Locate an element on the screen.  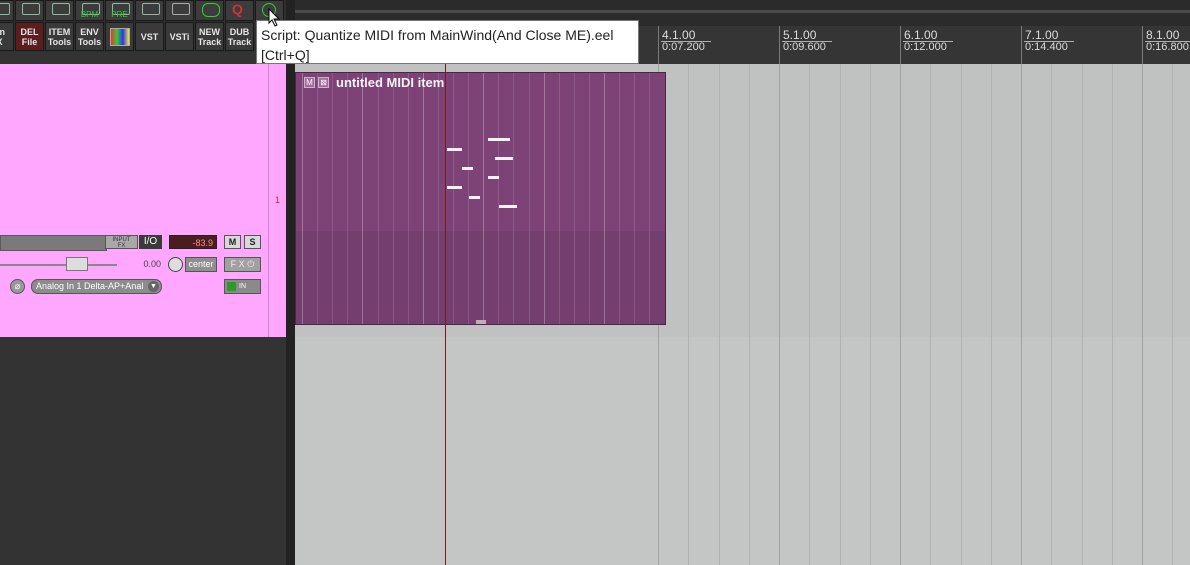
time-label: 0:09.600 is located at coordinates (804, 47).